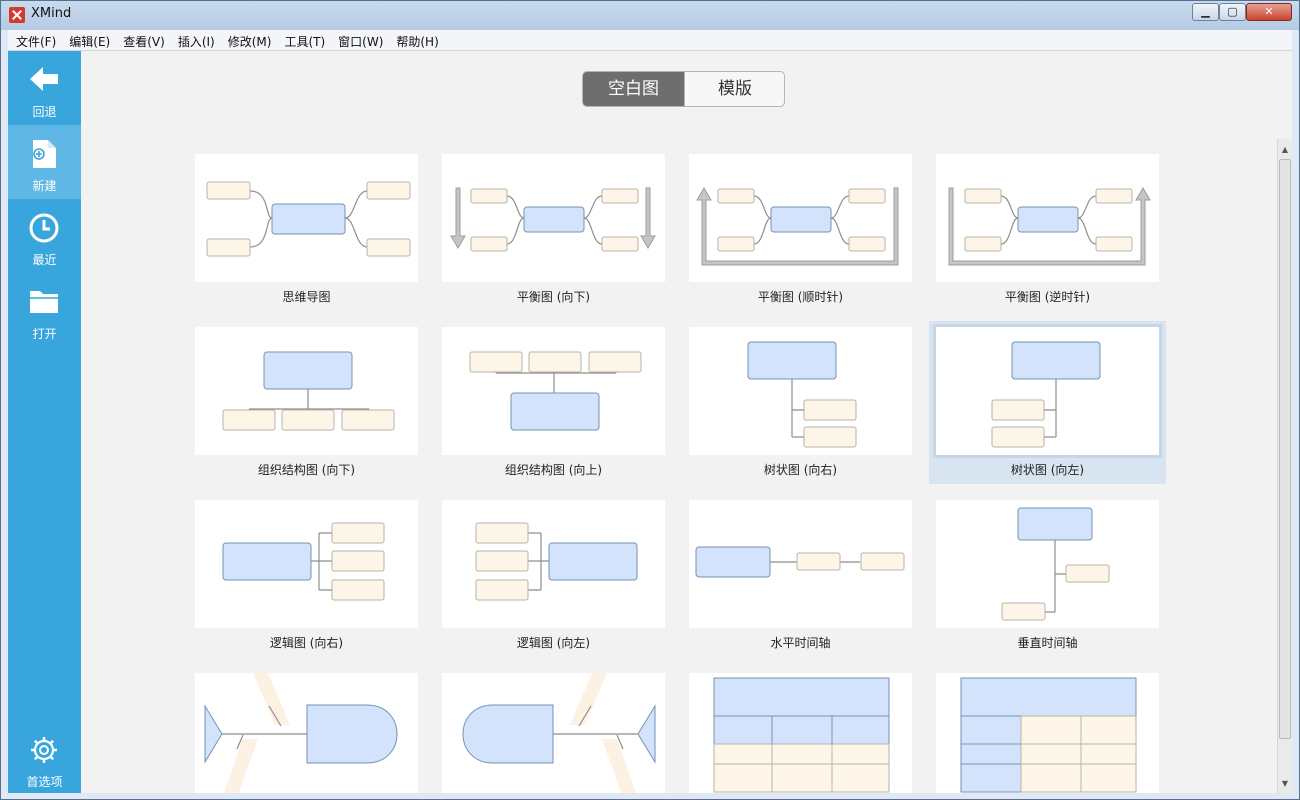 The width and height of the screenshot is (1300, 800). Describe the element at coordinates (195, 40) in the screenshot. I see `menu-insert: 插入(I)` at that location.